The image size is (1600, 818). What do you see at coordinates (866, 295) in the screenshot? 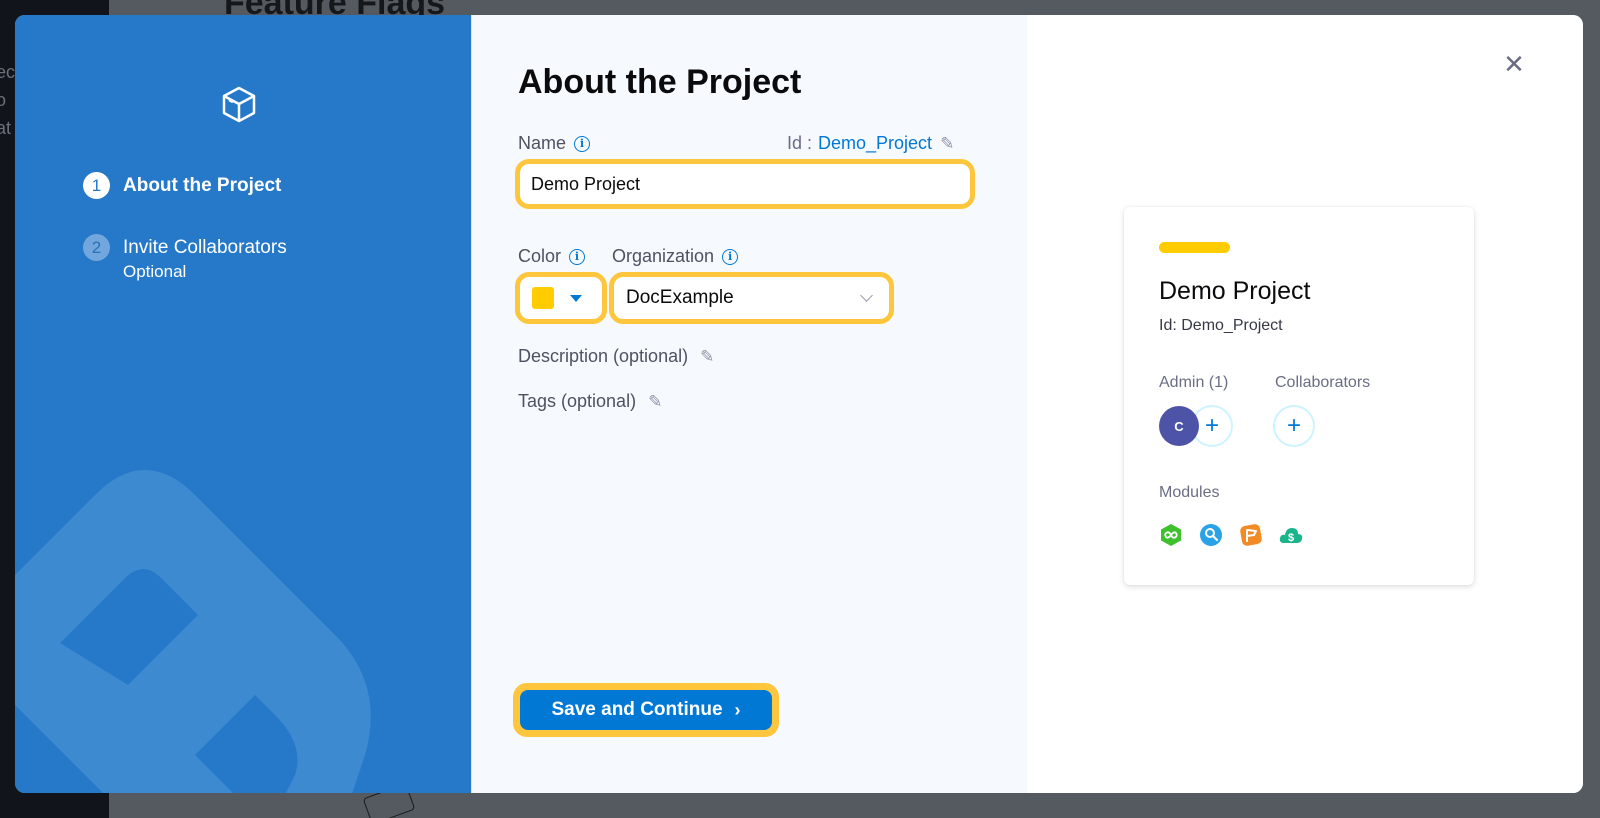
I see `chevron-down-icon` at bounding box center [866, 295].